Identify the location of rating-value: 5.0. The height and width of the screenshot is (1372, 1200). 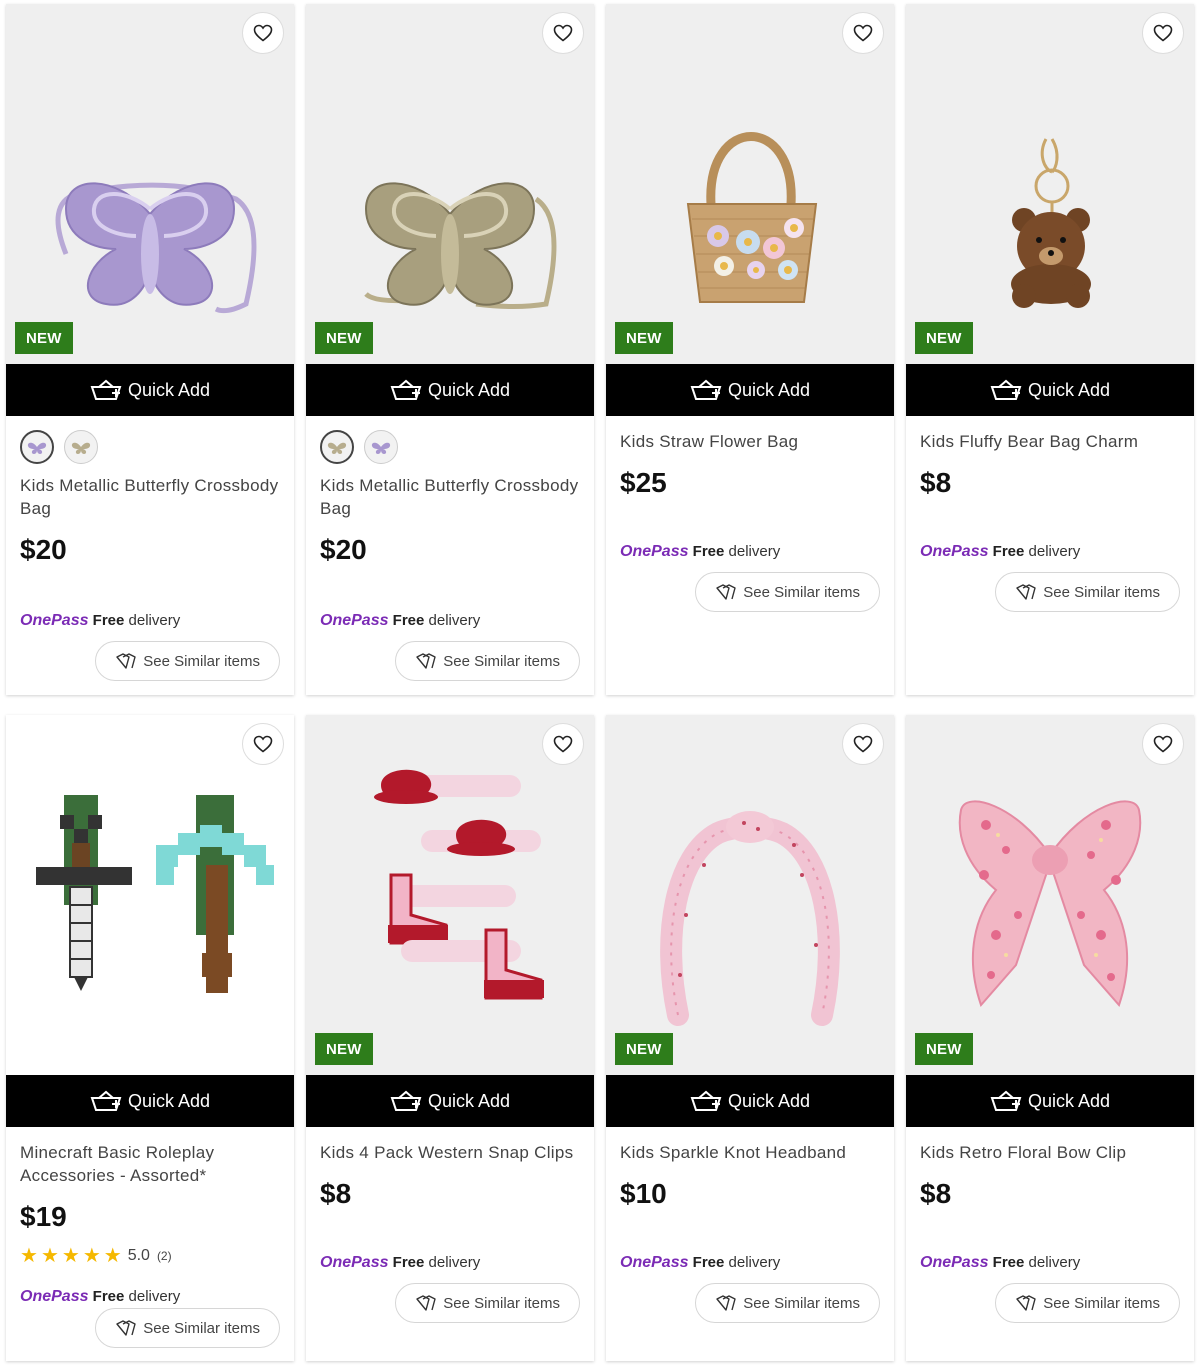
(138, 1255).